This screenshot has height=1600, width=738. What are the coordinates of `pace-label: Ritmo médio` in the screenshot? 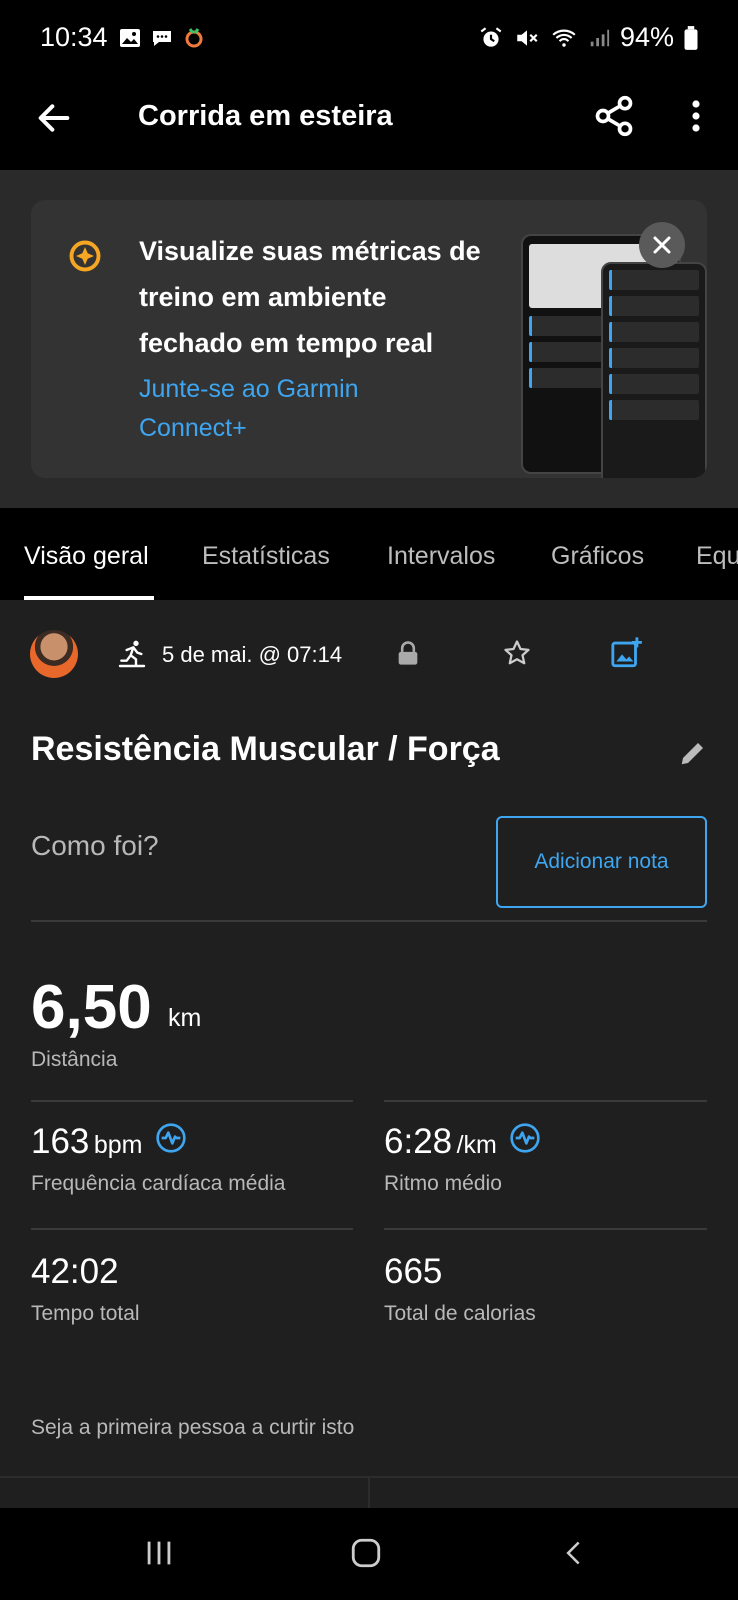 It's located at (443, 1183).